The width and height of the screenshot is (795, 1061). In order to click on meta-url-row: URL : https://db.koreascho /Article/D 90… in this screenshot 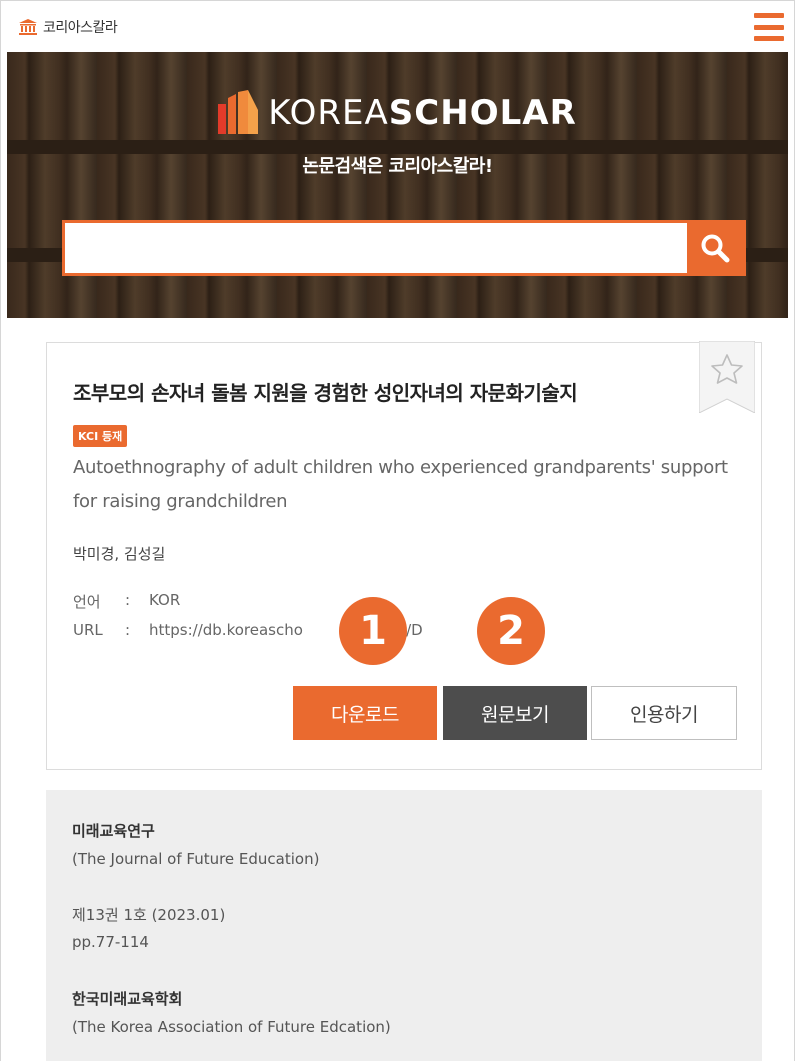, I will do `click(296, 630)`.